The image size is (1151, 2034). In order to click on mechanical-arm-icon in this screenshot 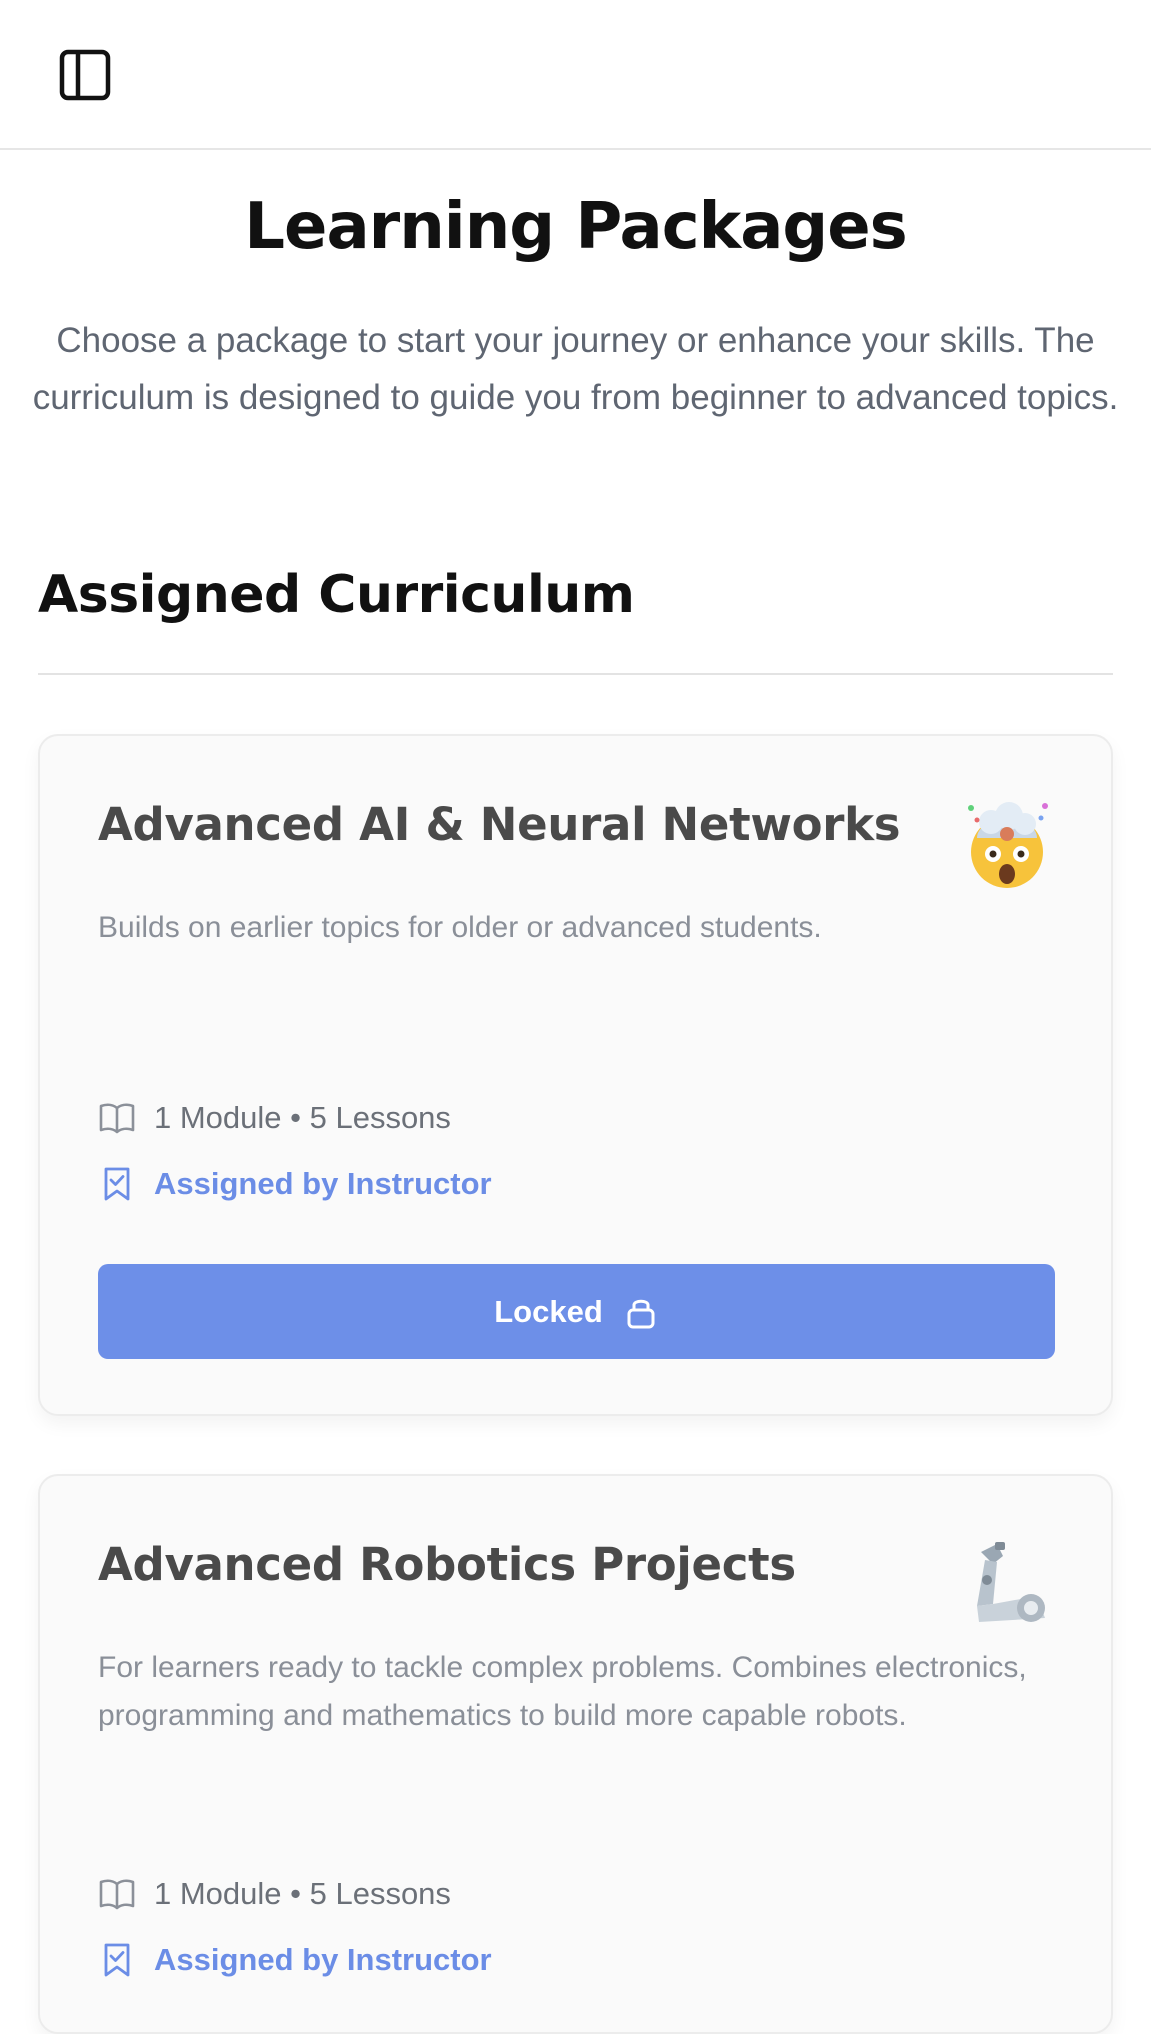, I will do `click(1007, 1582)`.